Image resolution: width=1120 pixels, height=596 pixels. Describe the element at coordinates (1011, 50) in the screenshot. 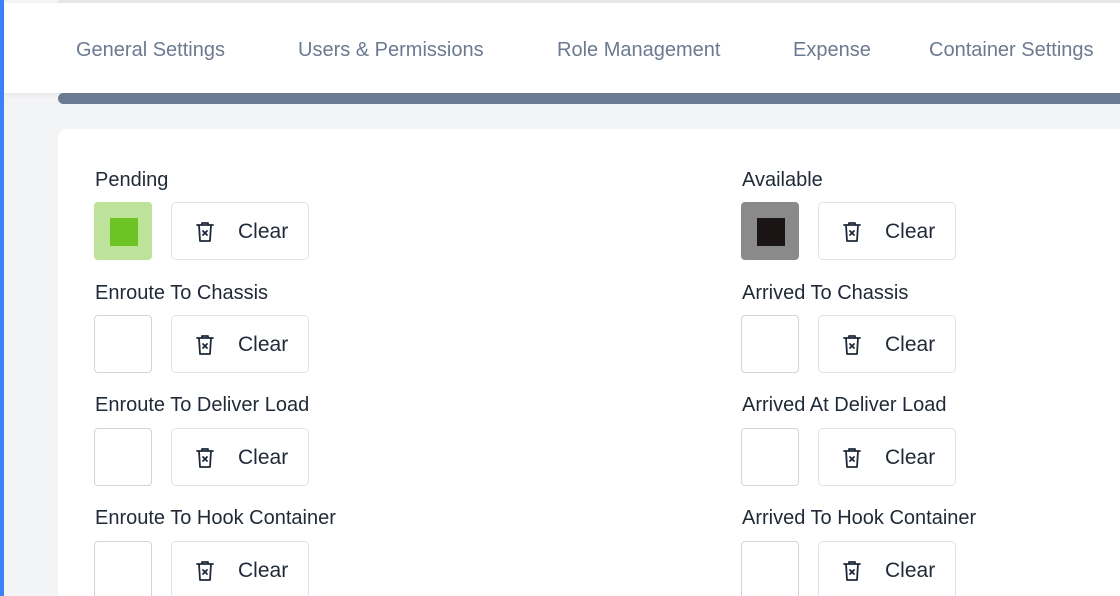

I see `tab-container-settings: Container Settings` at that location.